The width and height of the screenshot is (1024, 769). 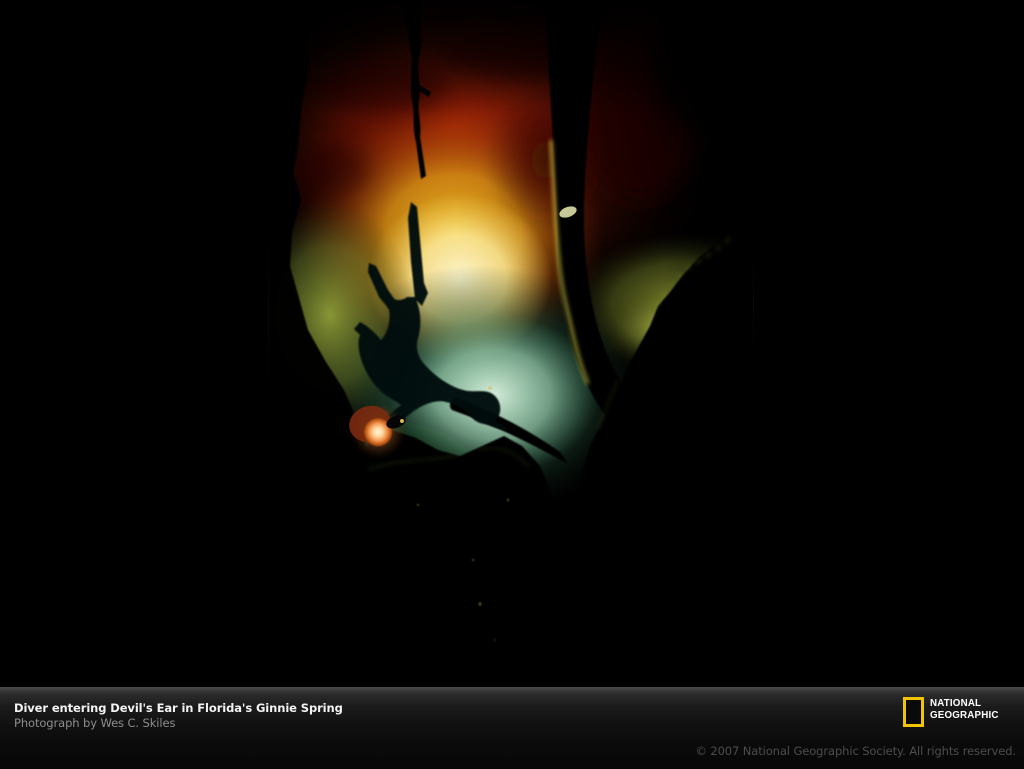 I want to click on national-geographic-wordmark: NATIONAL GEOGRAPHIC, so click(x=967, y=709).